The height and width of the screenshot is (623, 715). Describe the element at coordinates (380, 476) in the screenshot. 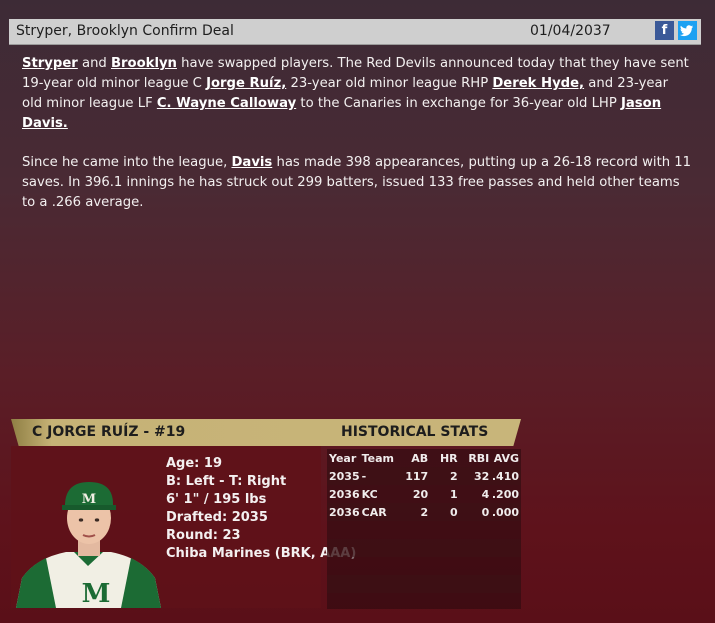

I see `cell: -` at that location.